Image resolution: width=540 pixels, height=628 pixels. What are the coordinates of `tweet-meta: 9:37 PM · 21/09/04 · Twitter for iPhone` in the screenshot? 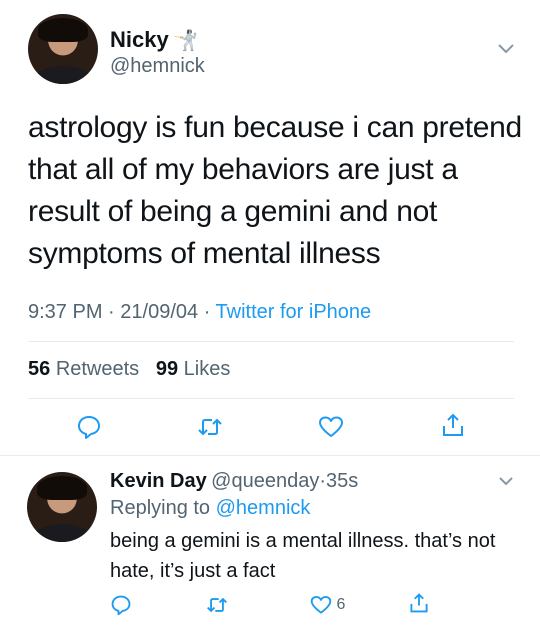 It's located at (200, 312).